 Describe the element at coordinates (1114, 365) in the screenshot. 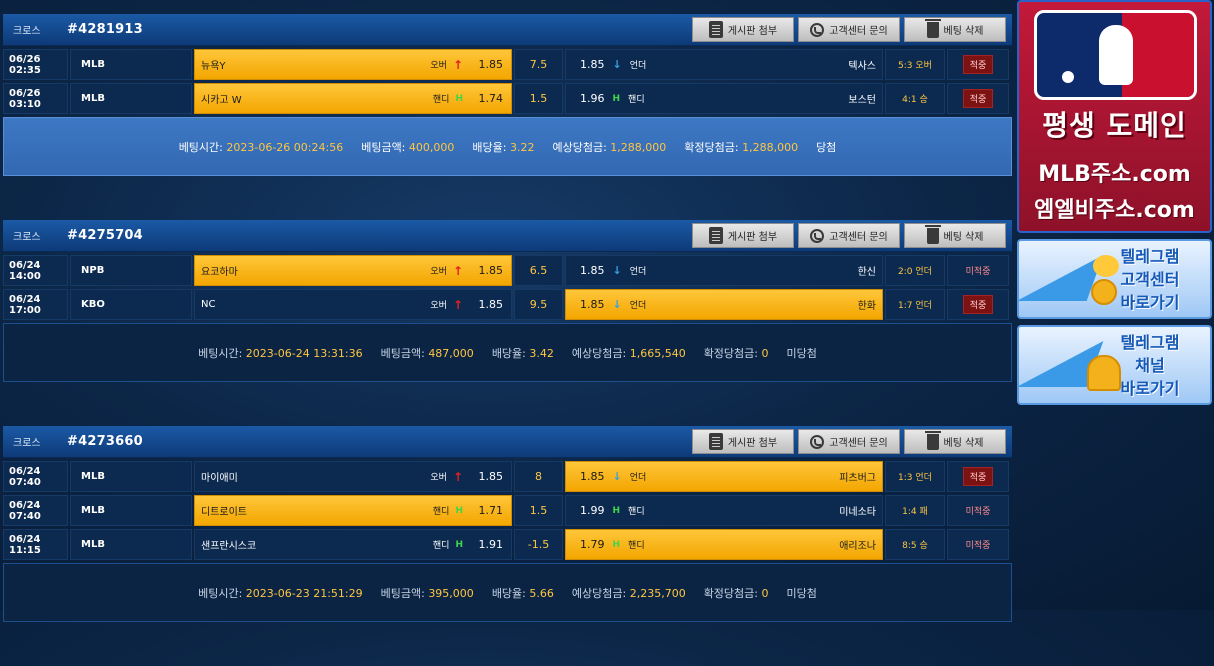

I see `telegram-channel-banner: 텔레그램 채널 바로가기` at that location.